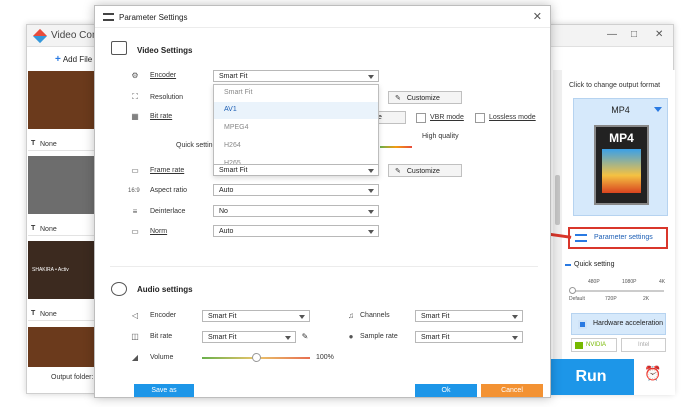 Image resolution: width=700 pixels, height=407 pixels. Describe the element at coordinates (629, 282) in the screenshot. I see `tick-1080p: 1080P` at that location.